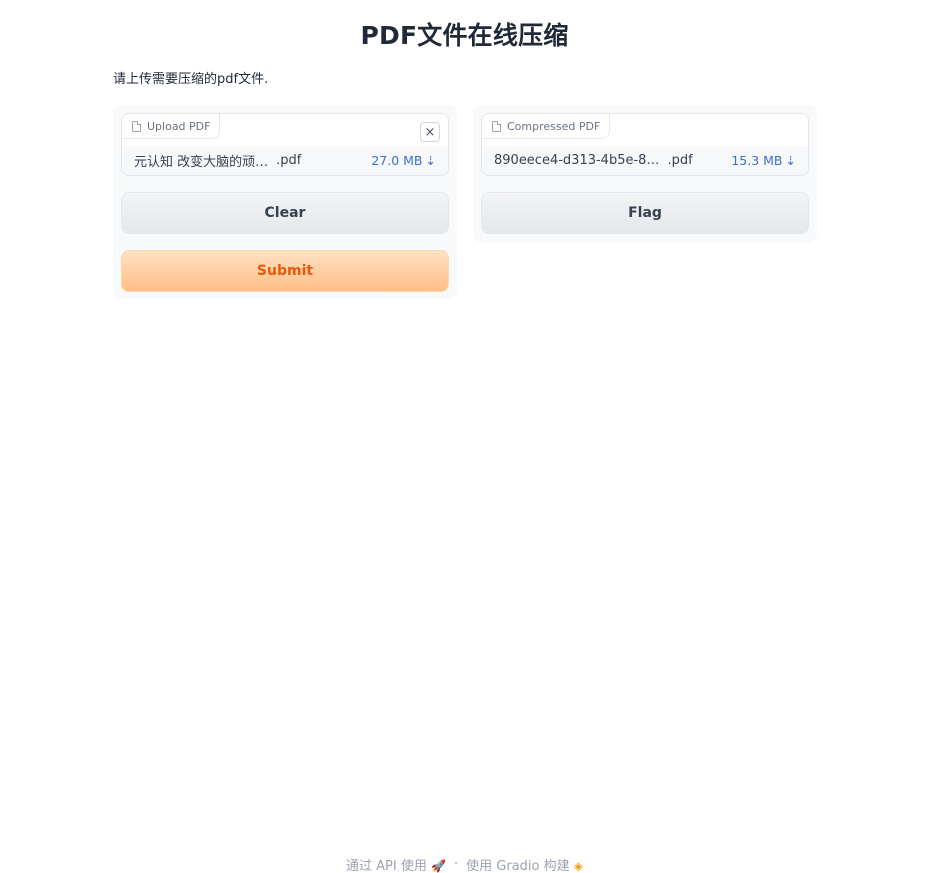 The width and height of the screenshot is (929, 873). I want to click on uploaded-file-row: 元认知 改变大脑的顽… .pdf 27.0 MB ⇣, so click(285, 160).